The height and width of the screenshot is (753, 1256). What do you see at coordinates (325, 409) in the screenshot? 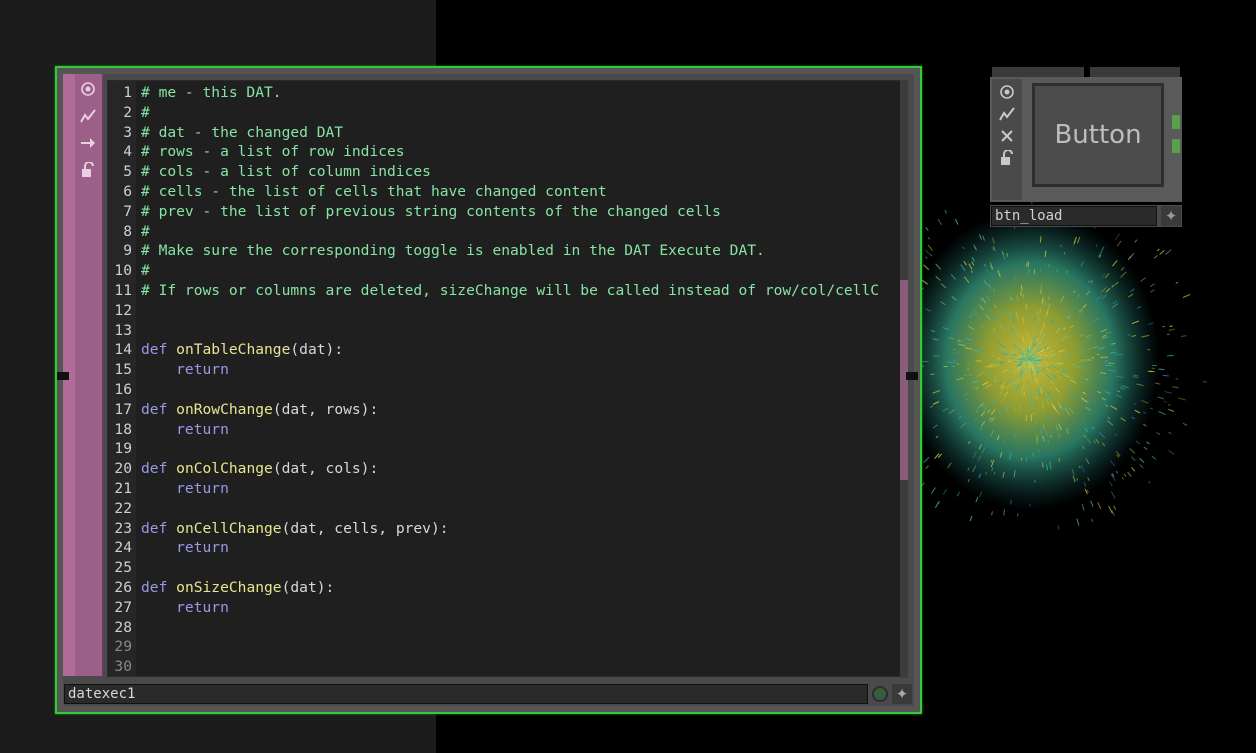
I see `code-token: (dat, rows):` at bounding box center [325, 409].